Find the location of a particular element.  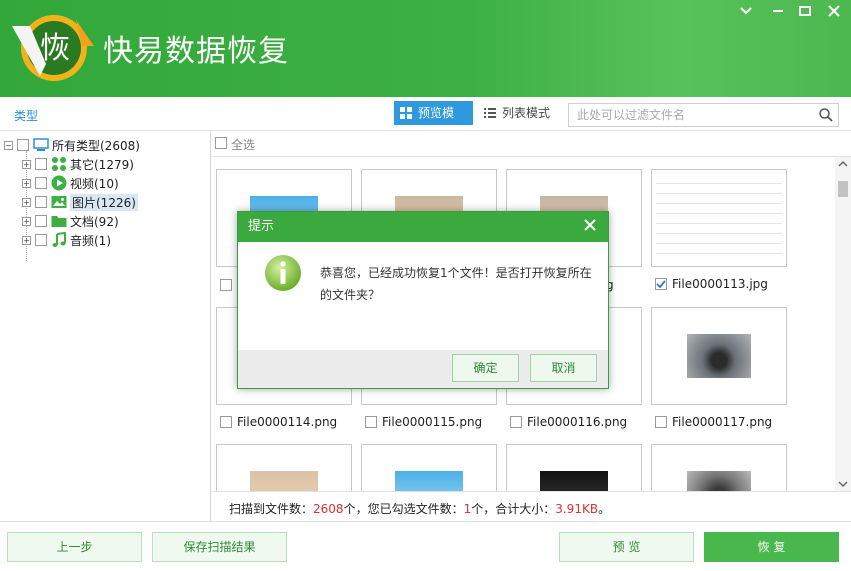

tree-root-checkbox is located at coordinates (23, 145).